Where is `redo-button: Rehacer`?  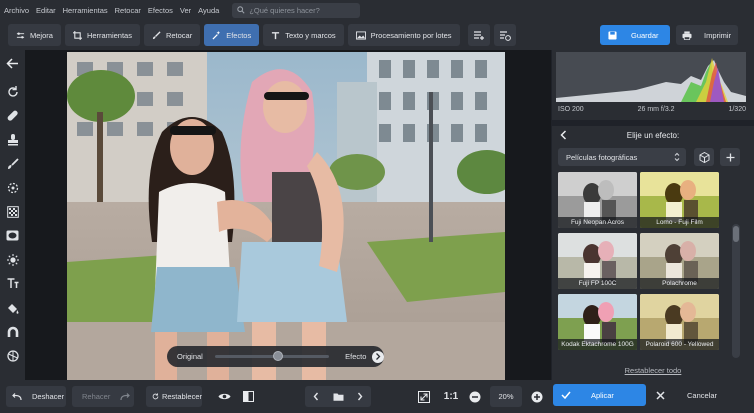
redo-button: Rehacer is located at coordinates (103, 396).